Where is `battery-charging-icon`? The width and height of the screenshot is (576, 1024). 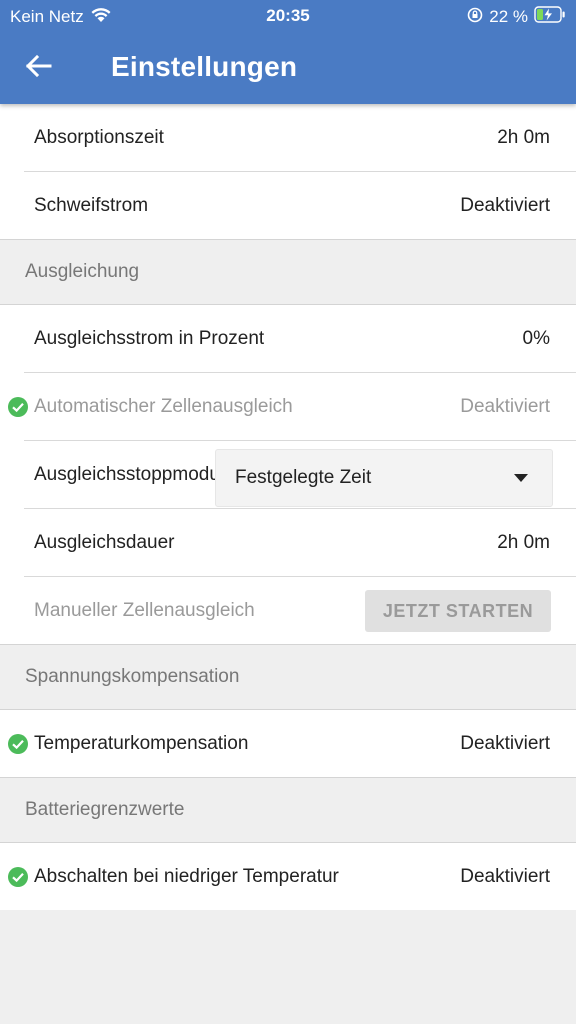
battery-charging-icon is located at coordinates (550, 17).